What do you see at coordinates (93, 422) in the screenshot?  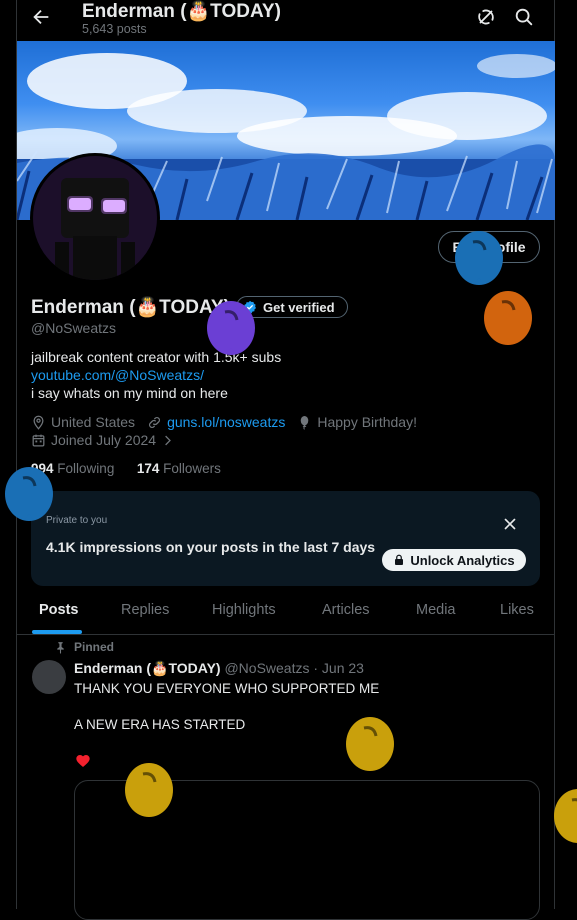 I see `profile-location: United States` at bounding box center [93, 422].